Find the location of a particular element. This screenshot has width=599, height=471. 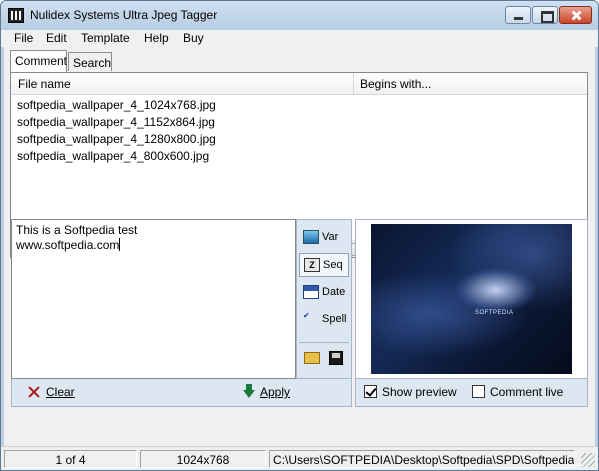

menu-buy: Buy is located at coordinates (193, 38).